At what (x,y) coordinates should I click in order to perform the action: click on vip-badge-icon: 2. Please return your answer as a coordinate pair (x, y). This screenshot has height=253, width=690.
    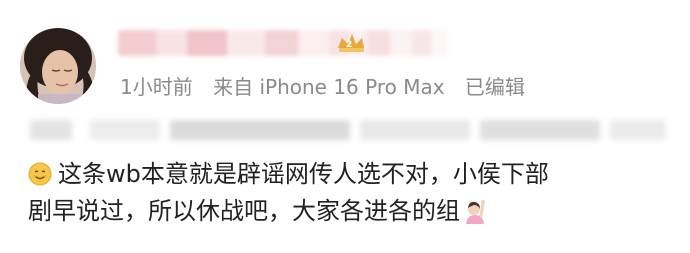
    Looking at the image, I should click on (351, 43).